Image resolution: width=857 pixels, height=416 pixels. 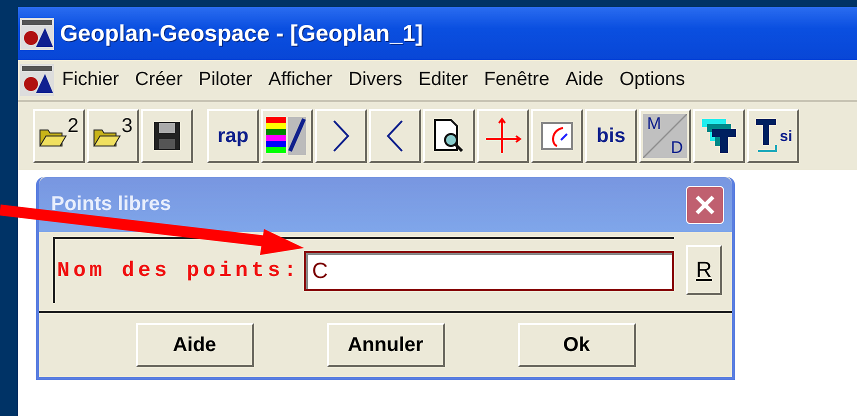 What do you see at coordinates (73, 126) in the screenshot?
I see `toolbar-number: 2` at bounding box center [73, 126].